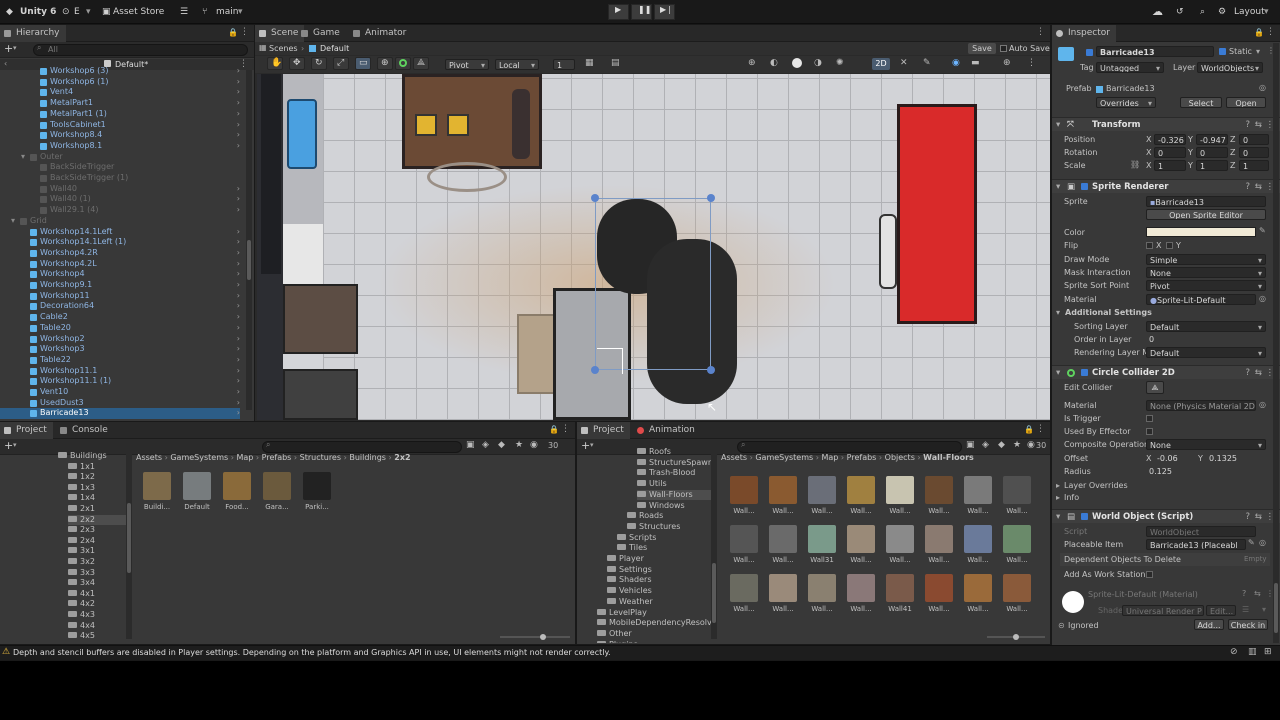 The width and height of the screenshot is (1280, 720). I want to click on folder-item: 4x2, so click(99, 604).